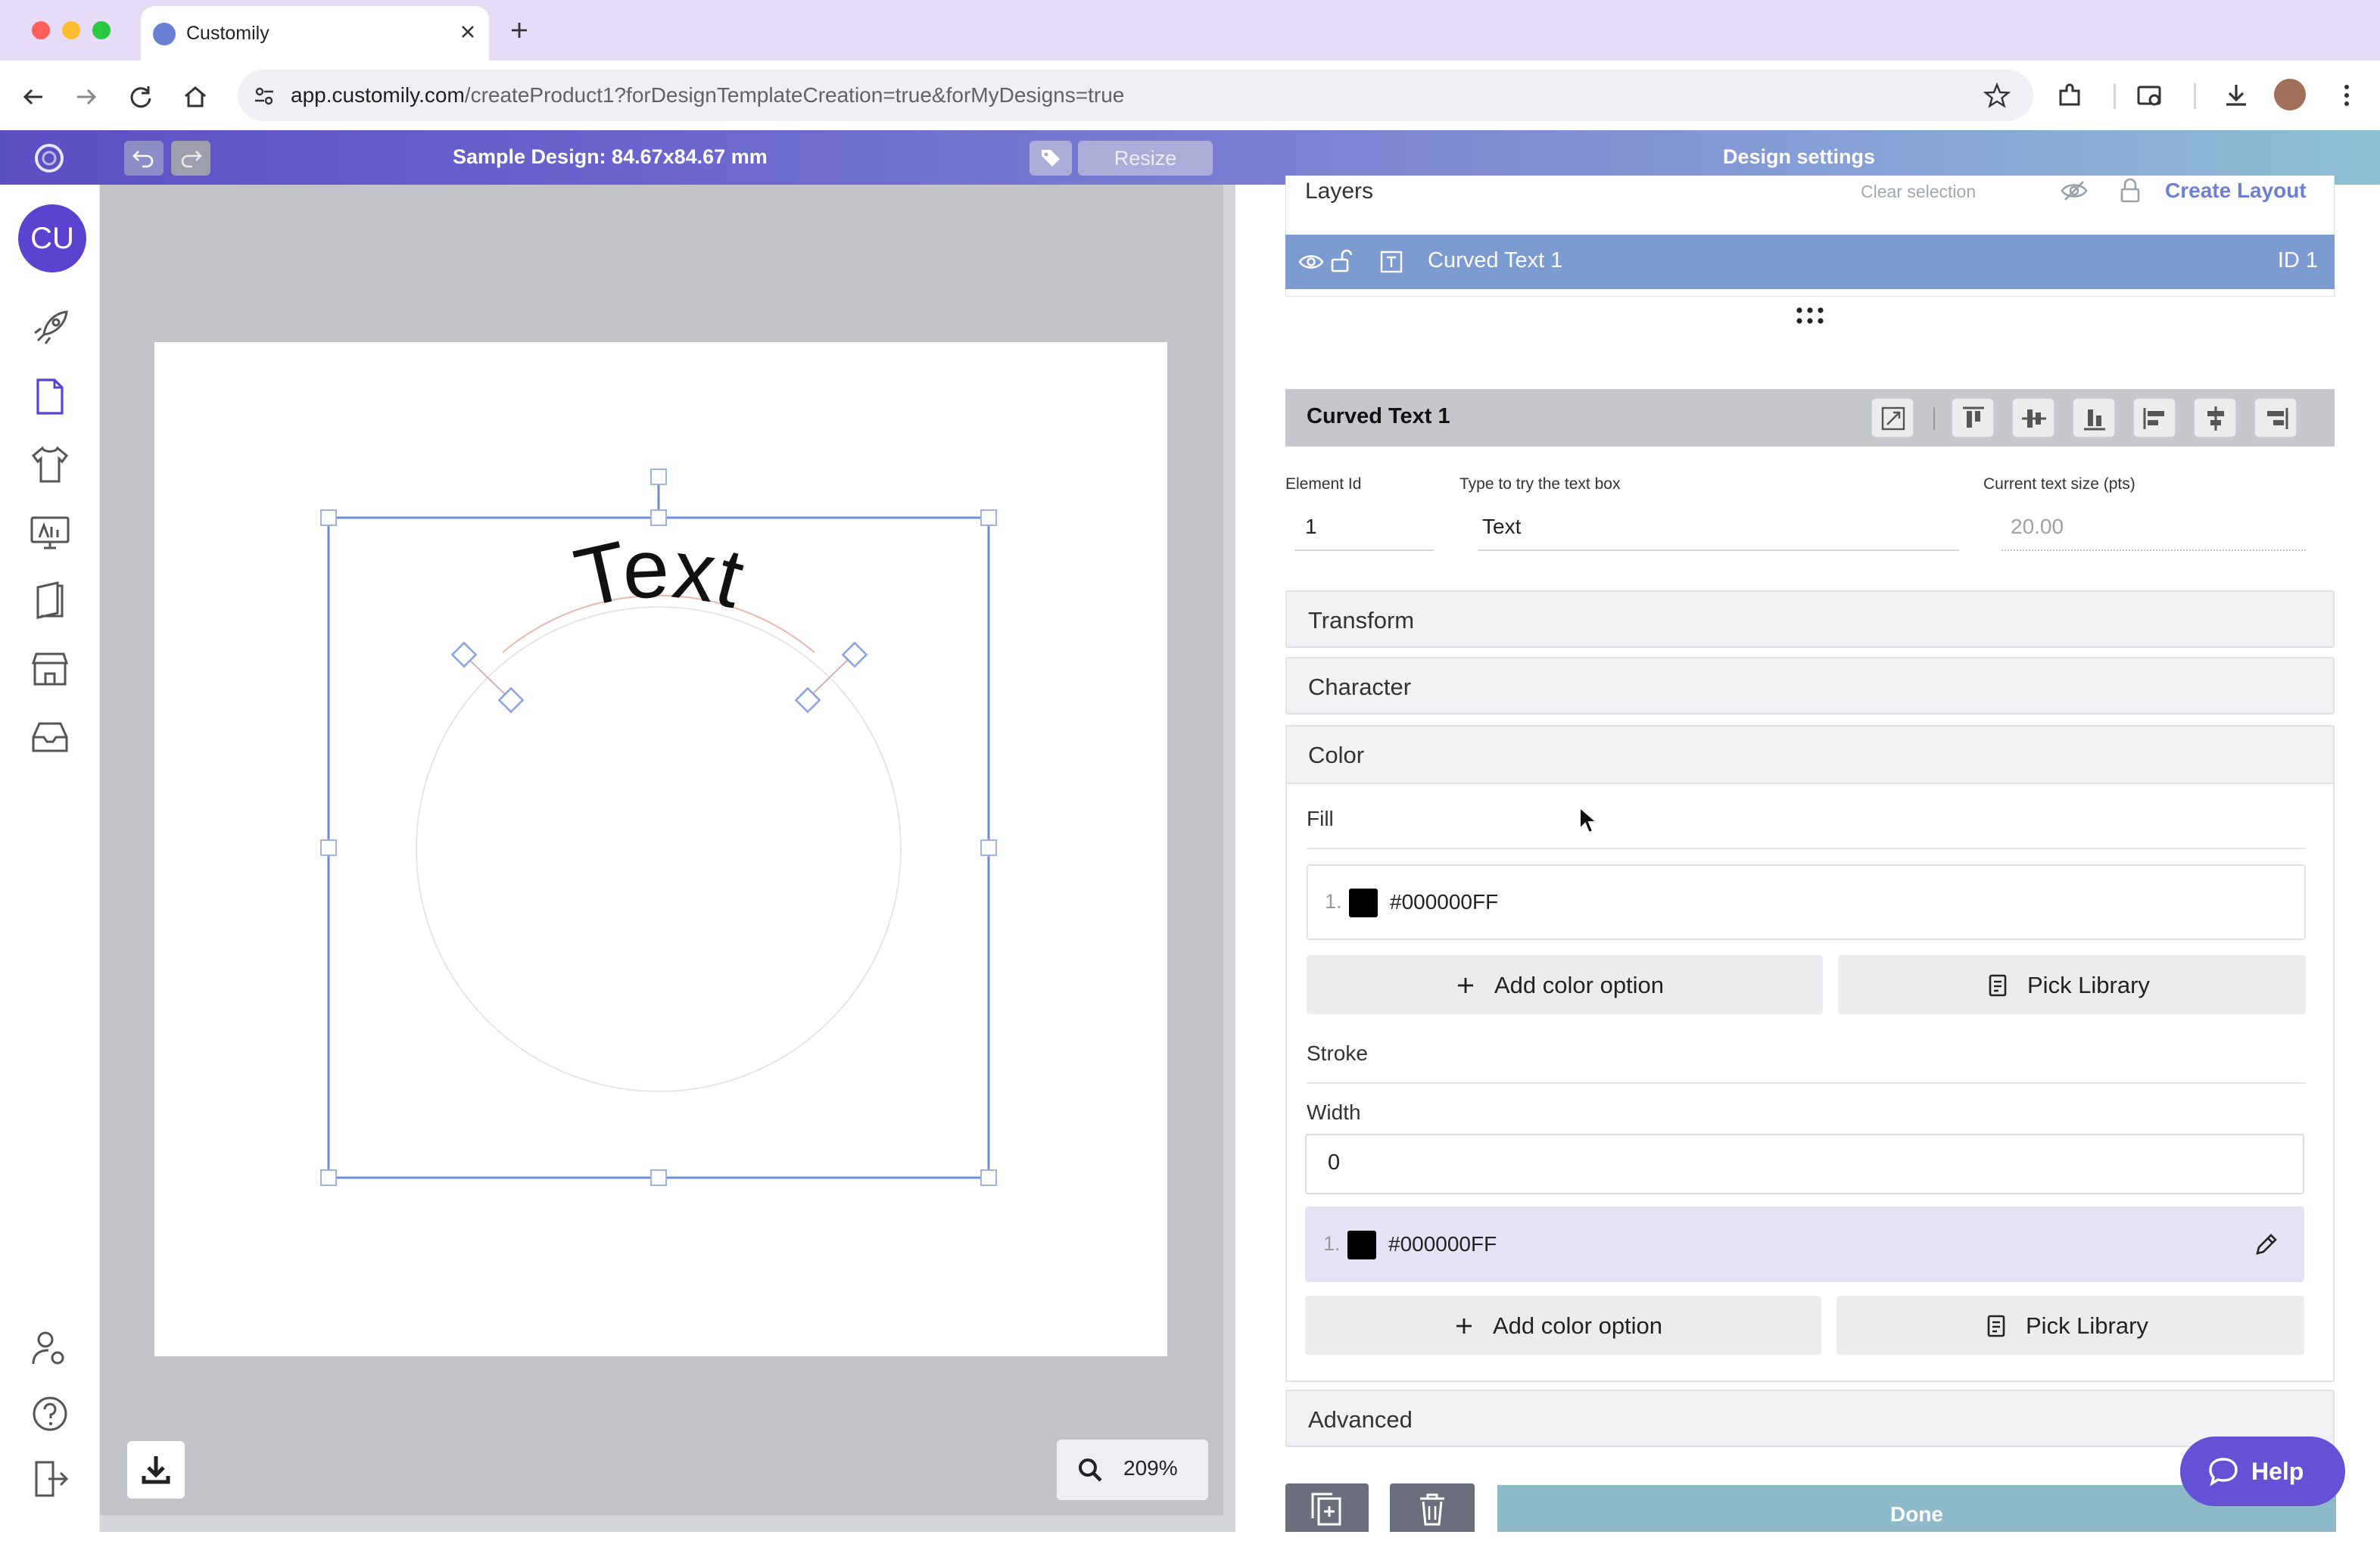 The width and height of the screenshot is (2380, 1544). What do you see at coordinates (2154, 531) in the screenshot?
I see `text-size-input: 20.00` at bounding box center [2154, 531].